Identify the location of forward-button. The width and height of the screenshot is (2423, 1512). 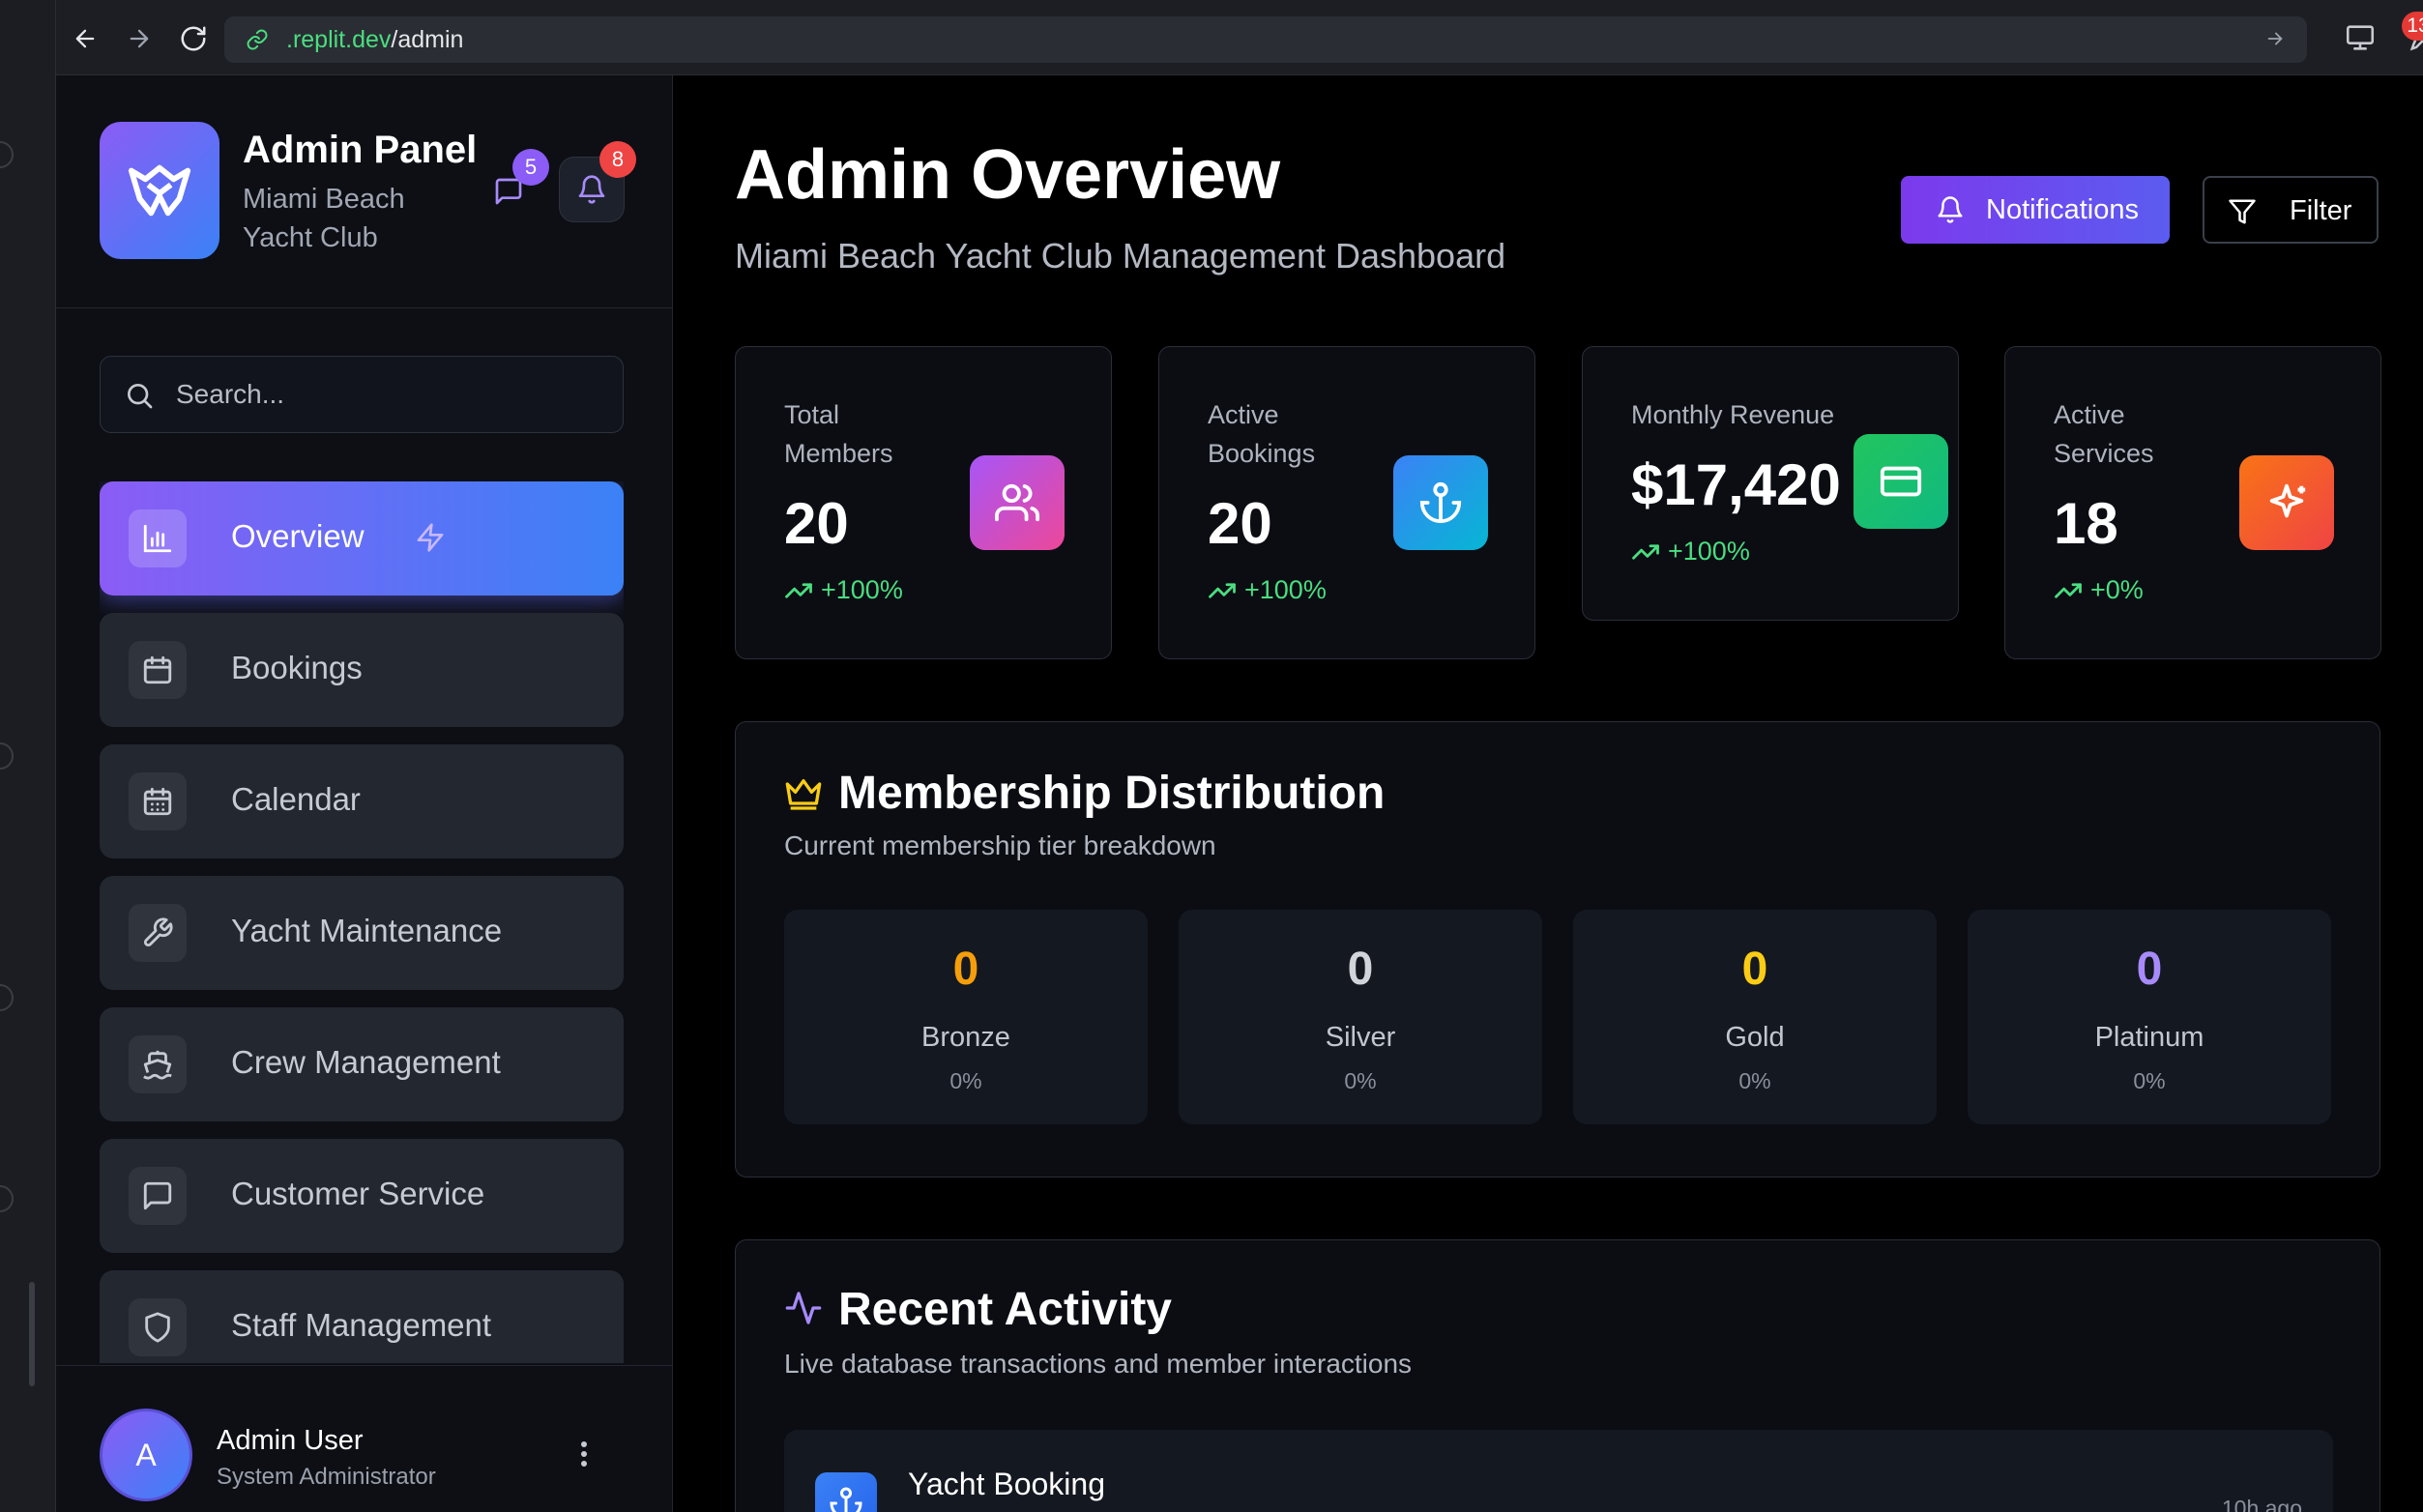
(139, 38).